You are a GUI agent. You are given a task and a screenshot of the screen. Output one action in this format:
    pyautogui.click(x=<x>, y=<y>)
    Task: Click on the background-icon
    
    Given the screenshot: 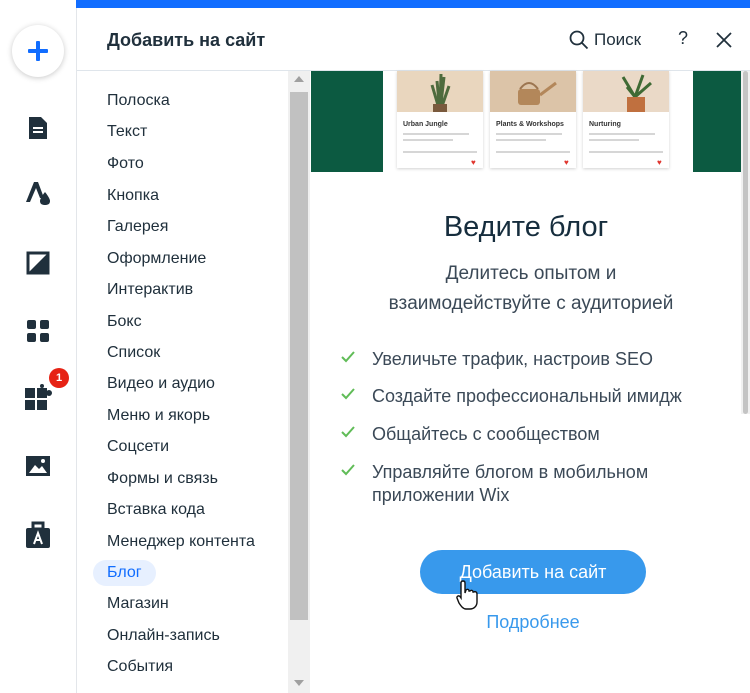 What is the action you would take?
    pyautogui.click(x=38, y=263)
    